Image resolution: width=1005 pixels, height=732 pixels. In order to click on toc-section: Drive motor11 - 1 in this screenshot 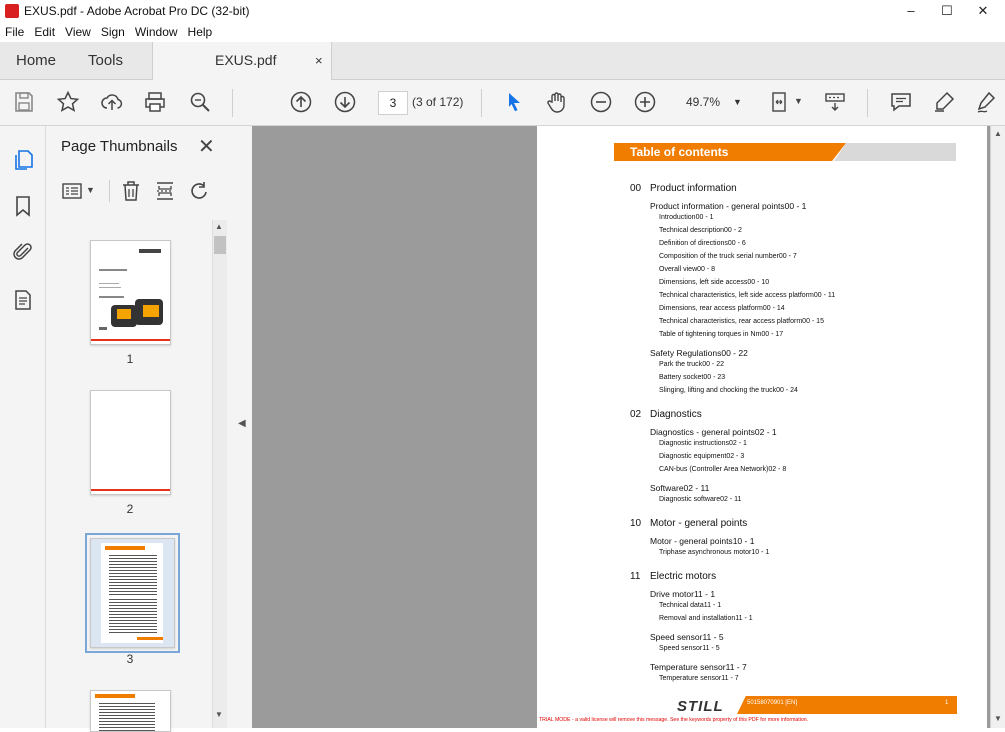, I will do `click(803, 594)`.